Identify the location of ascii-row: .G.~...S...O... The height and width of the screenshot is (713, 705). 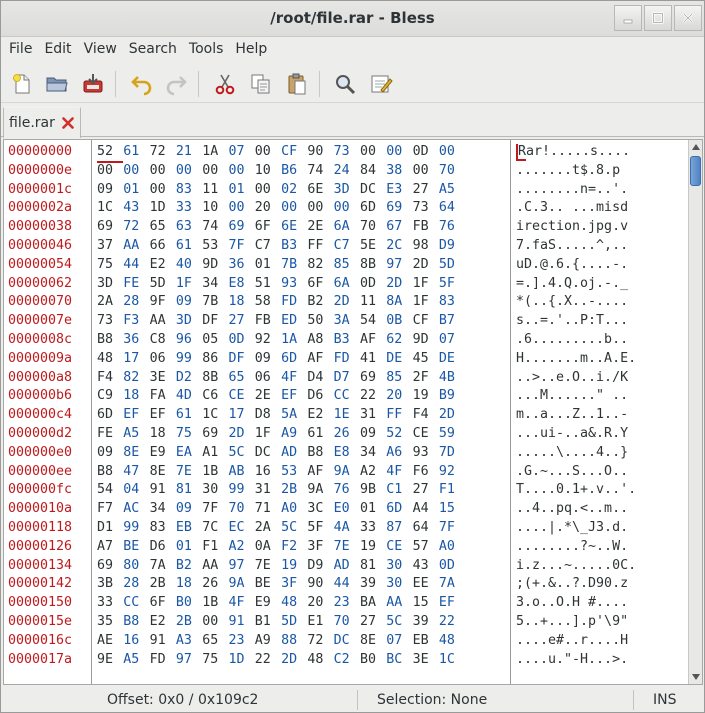
(572, 472).